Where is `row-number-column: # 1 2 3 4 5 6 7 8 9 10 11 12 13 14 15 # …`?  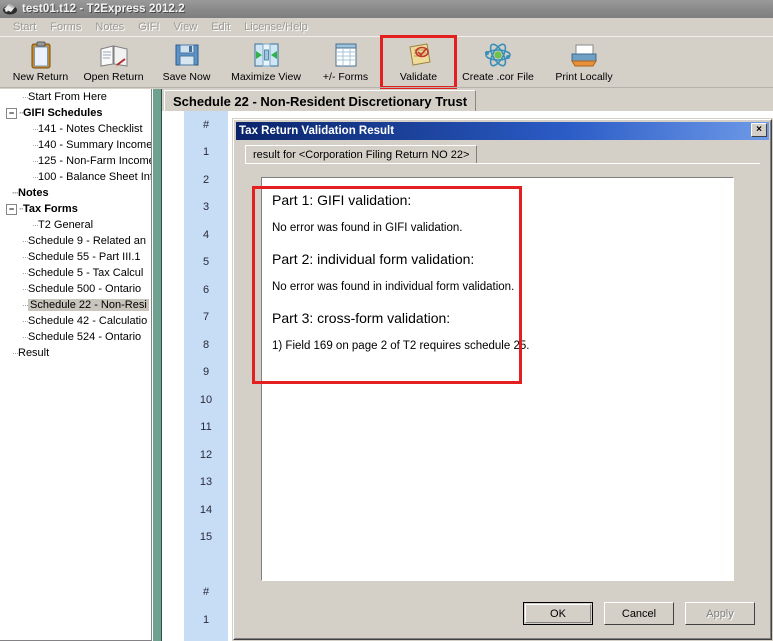
row-number-column: # 1 2 3 4 5 6 7 8 9 10 11 12 13 14 15 # … is located at coordinates (206, 376).